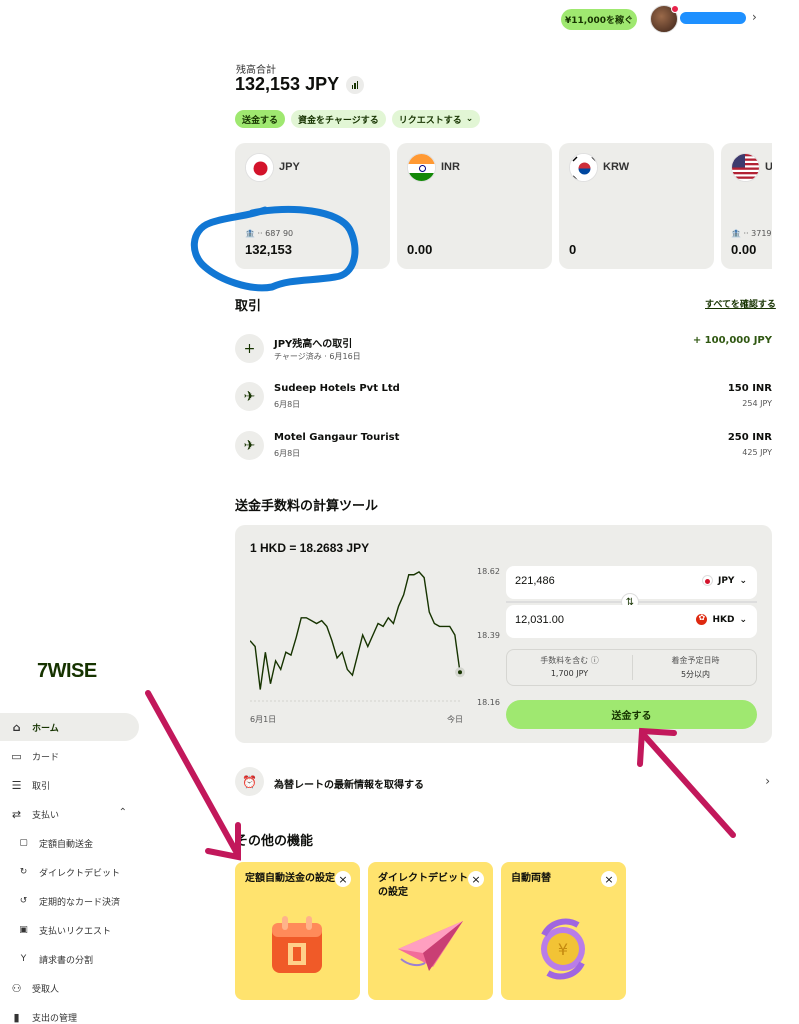  What do you see at coordinates (248, 306) in the screenshot?
I see `transactions-title: 取引` at bounding box center [248, 306].